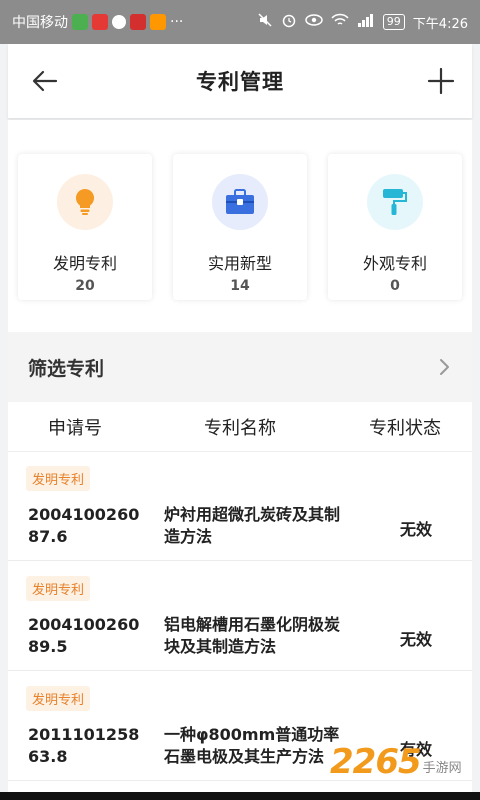 Image resolution: width=480 pixels, height=800 pixels. I want to click on card-label: 发明专利, so click(84, 263).